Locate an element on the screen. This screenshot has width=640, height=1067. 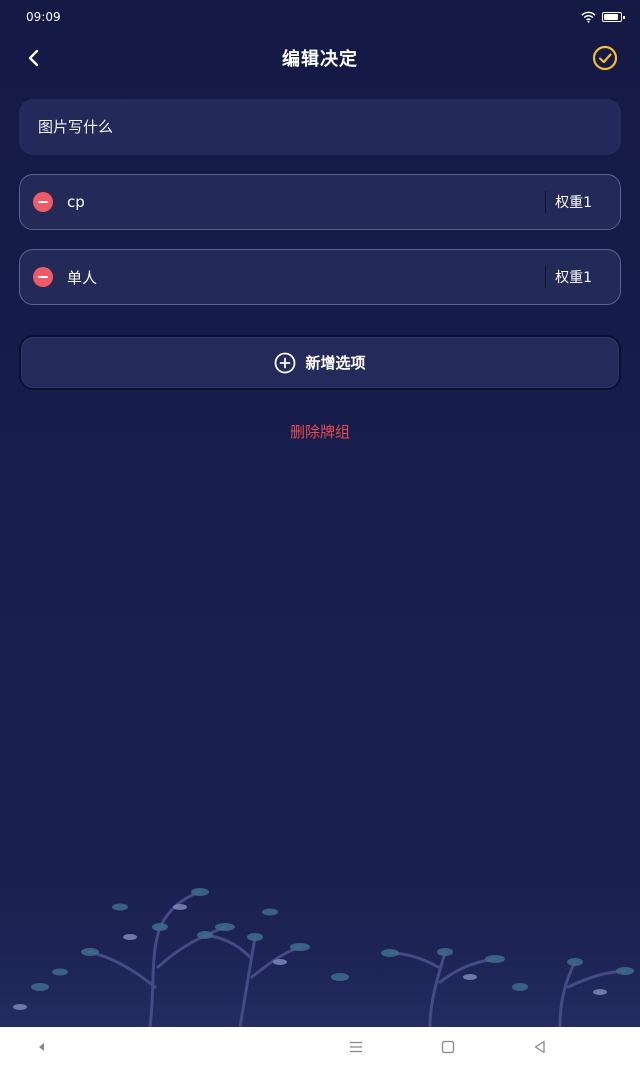
back-icon is located at coordinates (33, 58).